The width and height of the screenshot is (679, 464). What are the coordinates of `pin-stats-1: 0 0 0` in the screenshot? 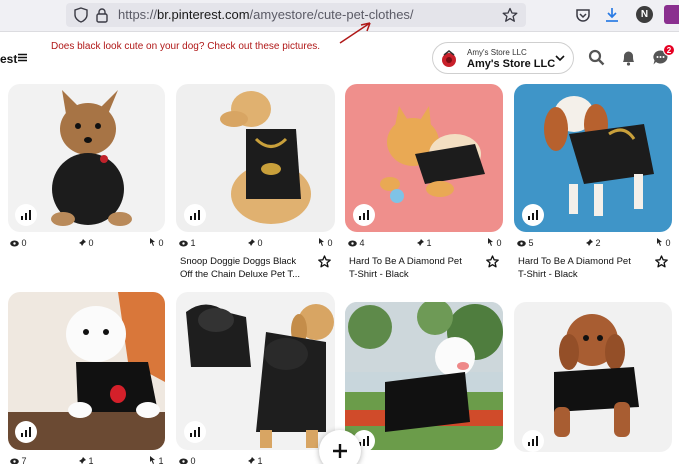 It's located at (89, 244).